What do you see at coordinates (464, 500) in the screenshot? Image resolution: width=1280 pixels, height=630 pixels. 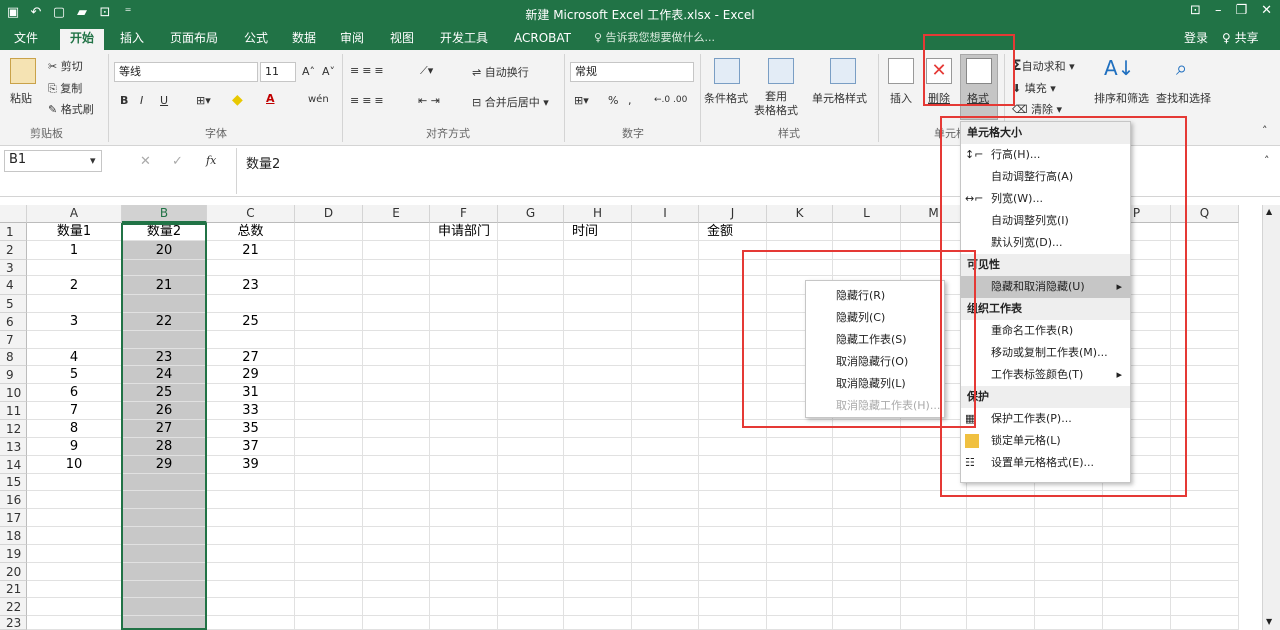 I see `cell-f16` at bounding box center [464, 500].